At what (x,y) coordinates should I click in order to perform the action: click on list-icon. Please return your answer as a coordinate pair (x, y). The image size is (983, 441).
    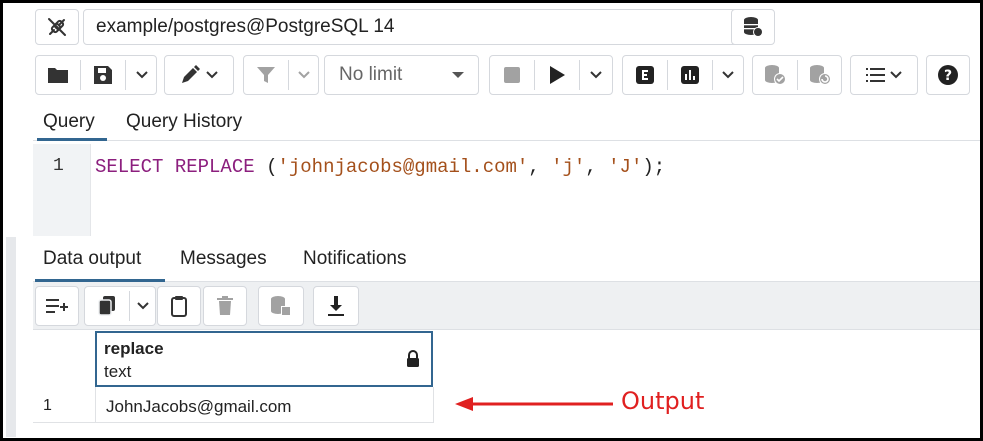
    Looking at the image, I should click on (875, 75).